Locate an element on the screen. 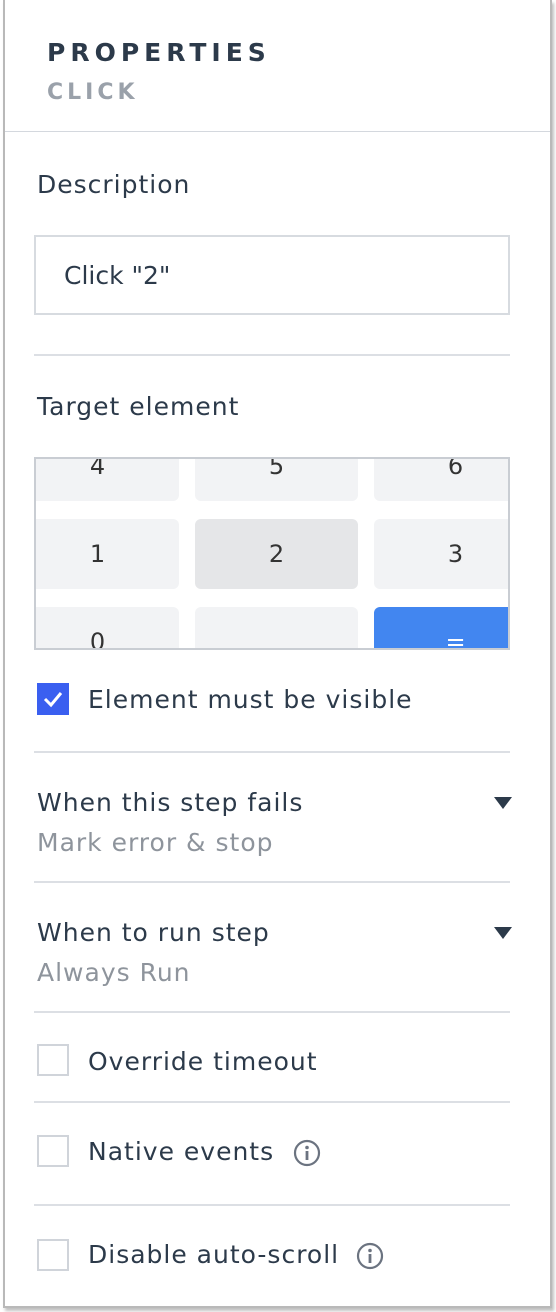 The image size is (556, 1312). calc-key is located at coordinates (276, 627).